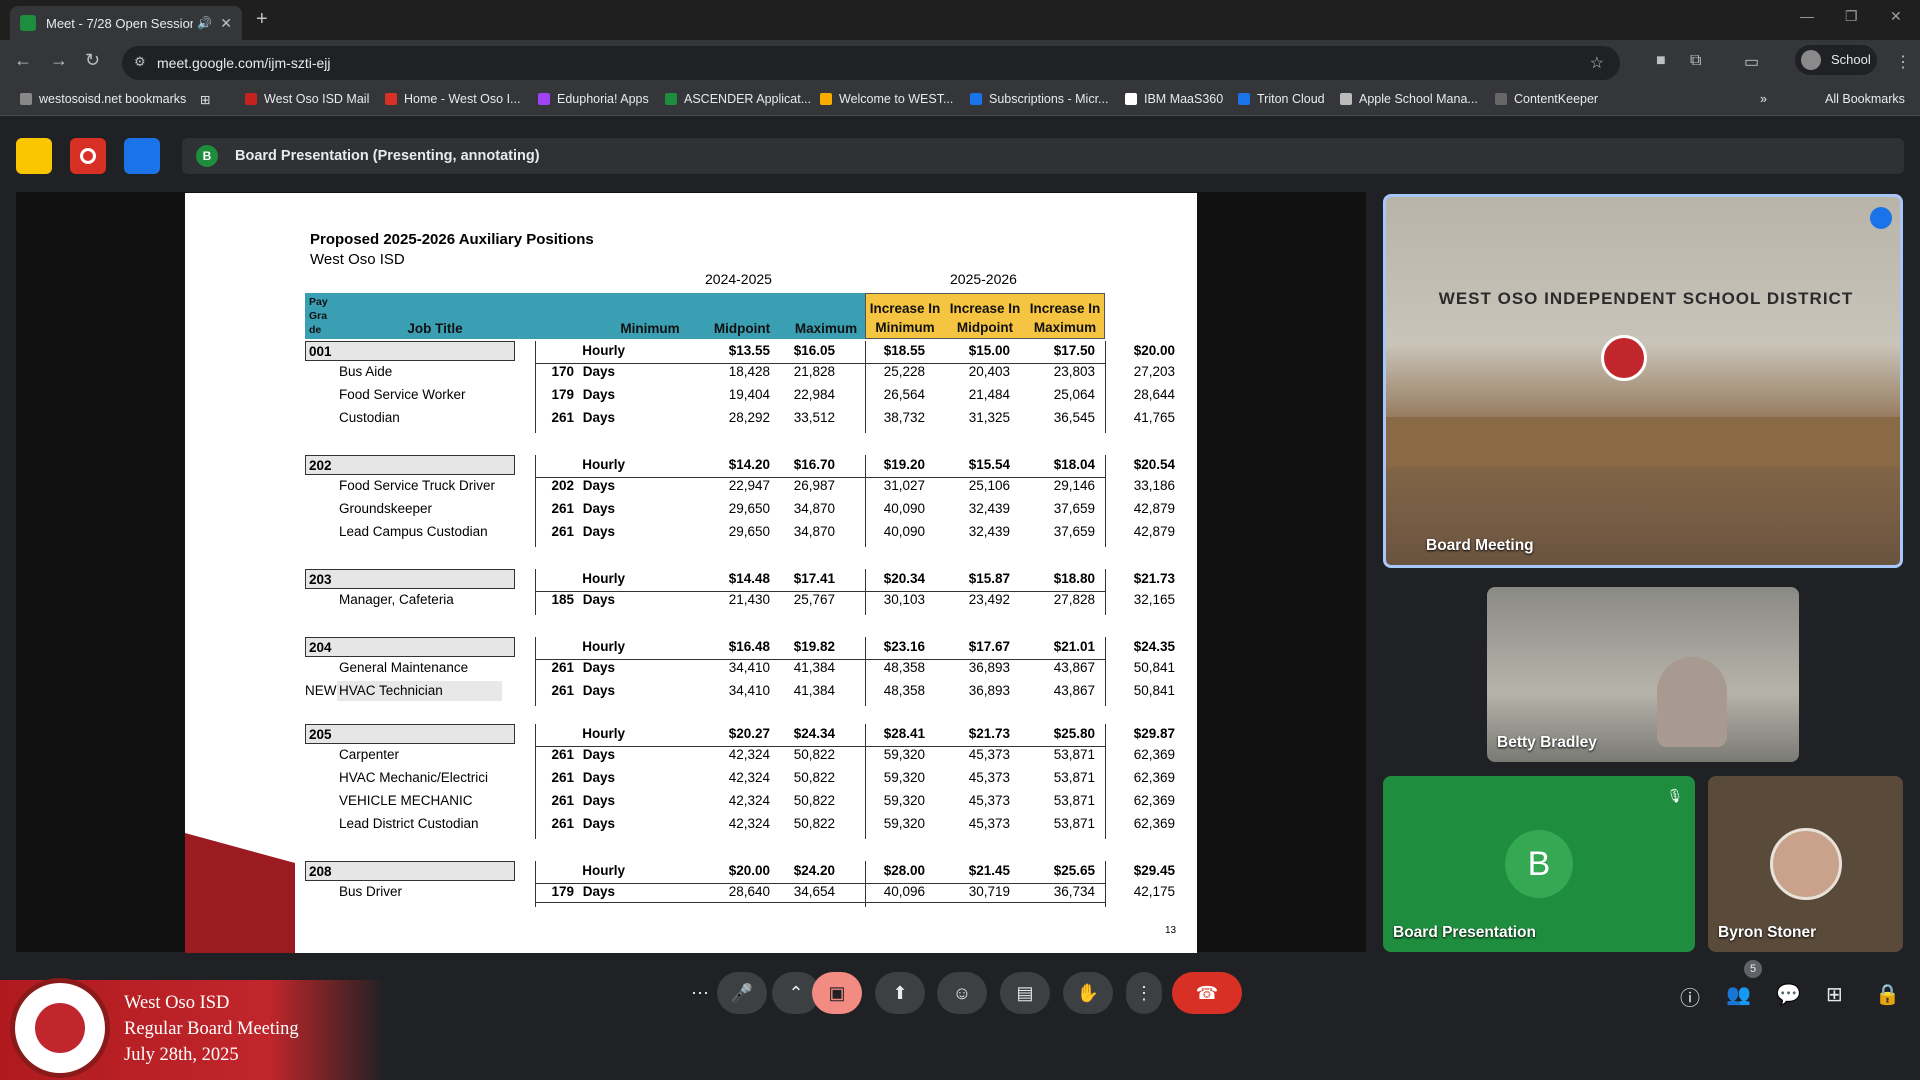 This screenshot has height=1080, width=1920. What do you see at coordinates (413, 531) in the screenshot?
I see `job-title: Lead Campus Custodian` at bounding box center [413, 531].